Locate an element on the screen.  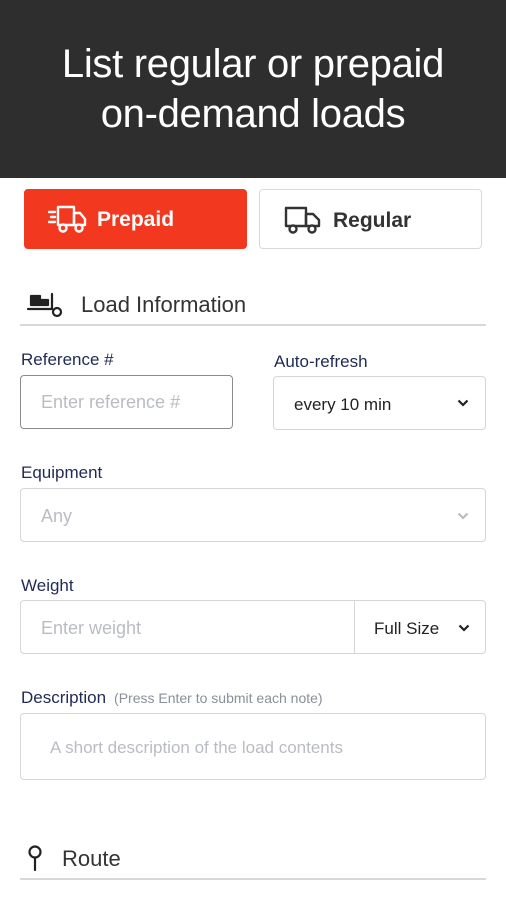
reference-placeholder: Enter reference # is located at coordinates (111, 402).